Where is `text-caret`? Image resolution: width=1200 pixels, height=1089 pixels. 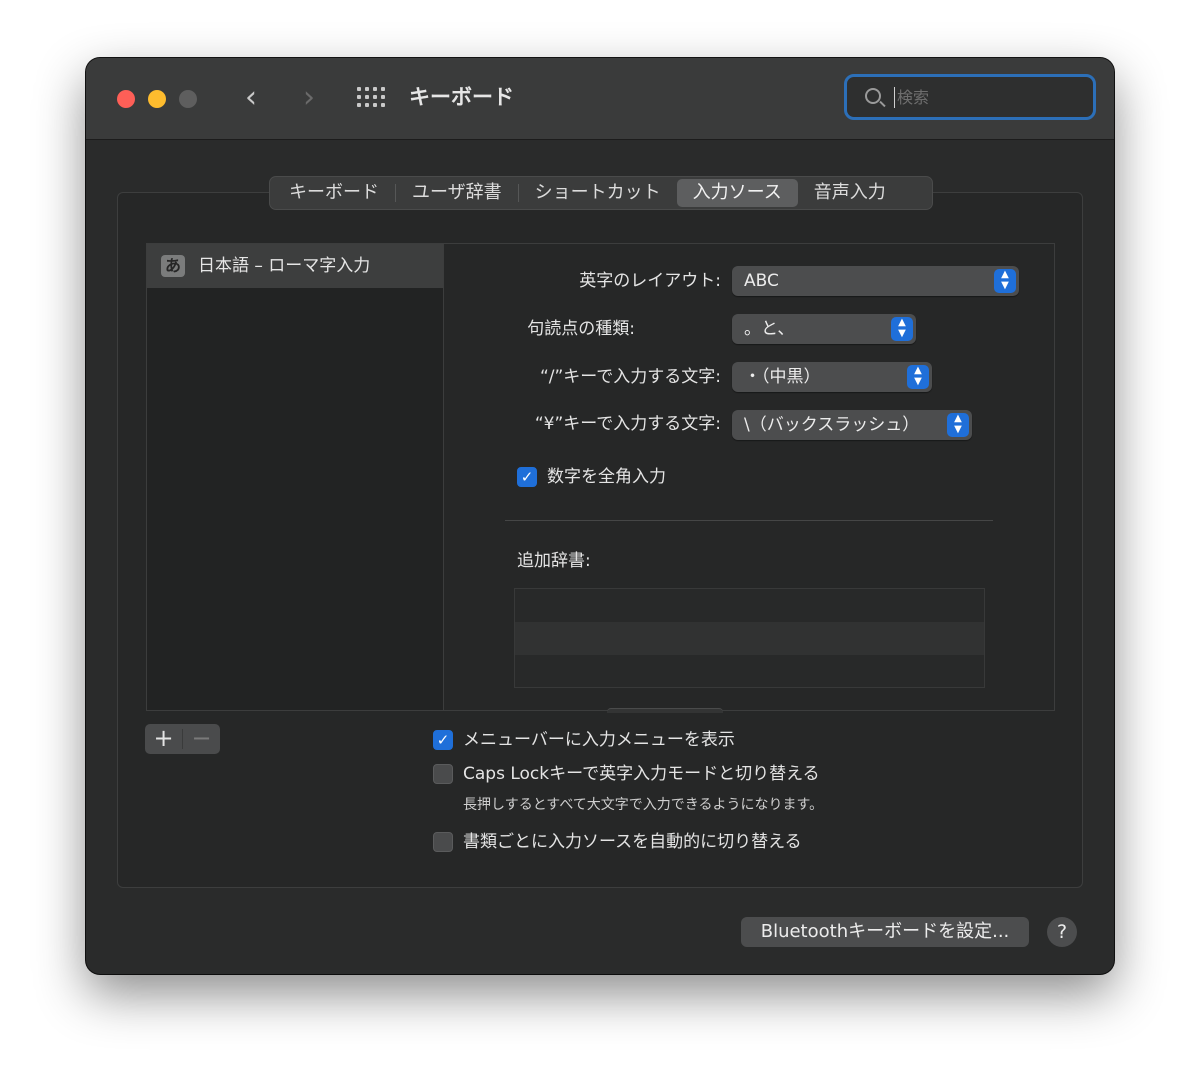 text-caret is located at coordinates (894, 97).